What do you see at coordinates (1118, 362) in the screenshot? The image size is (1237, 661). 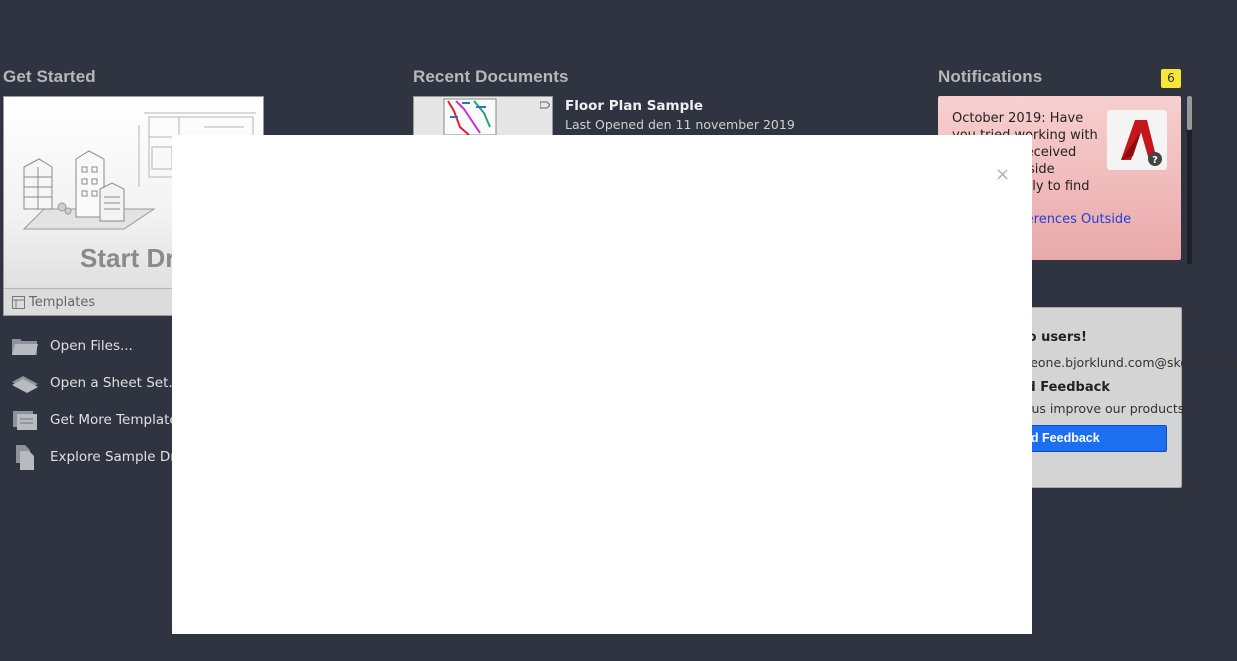 I see `feedback-user-email: (someone.bjorklund.com@ske-elteknik.se)` at bounding box center [1118, 362].